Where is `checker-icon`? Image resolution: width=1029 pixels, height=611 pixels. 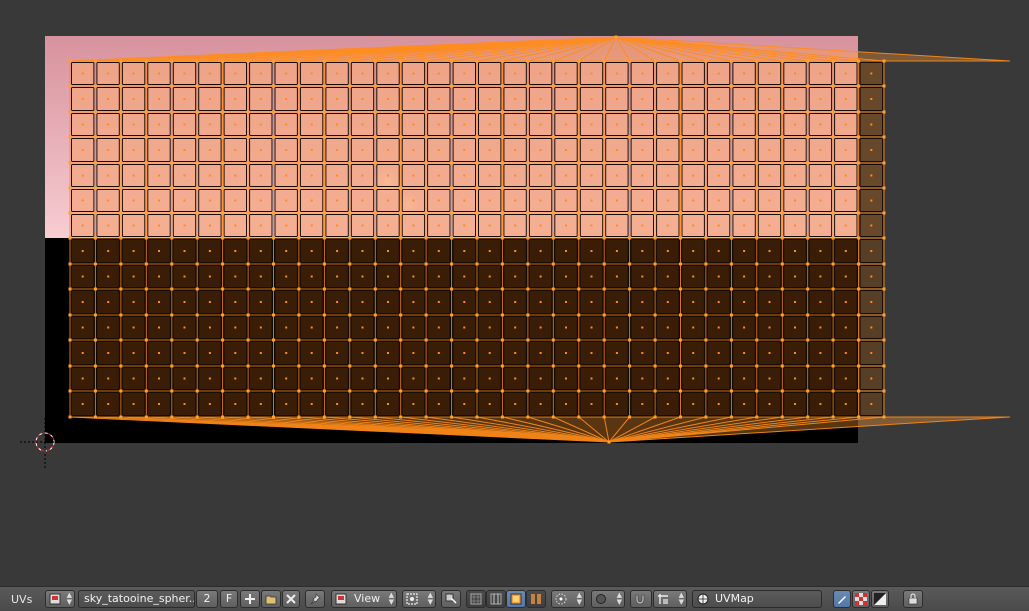 checker-icon is located at coordinates (861, 599).